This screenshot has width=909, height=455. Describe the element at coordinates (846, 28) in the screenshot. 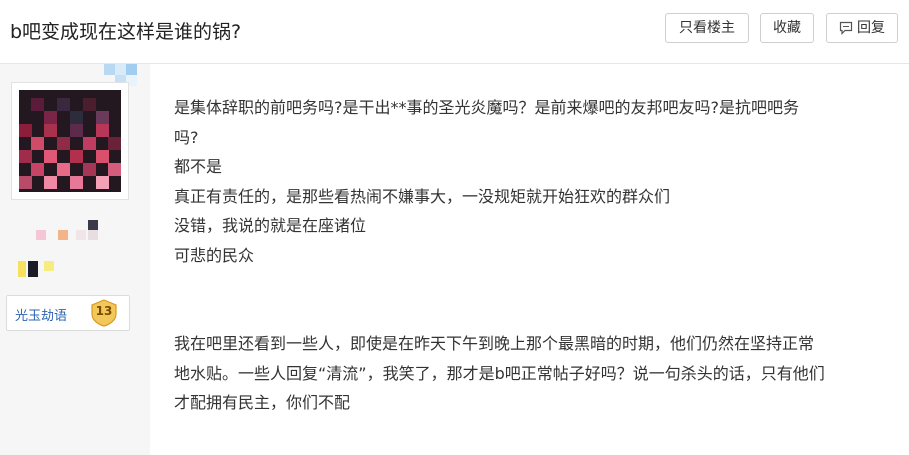

I see `comment-icon` at that location.